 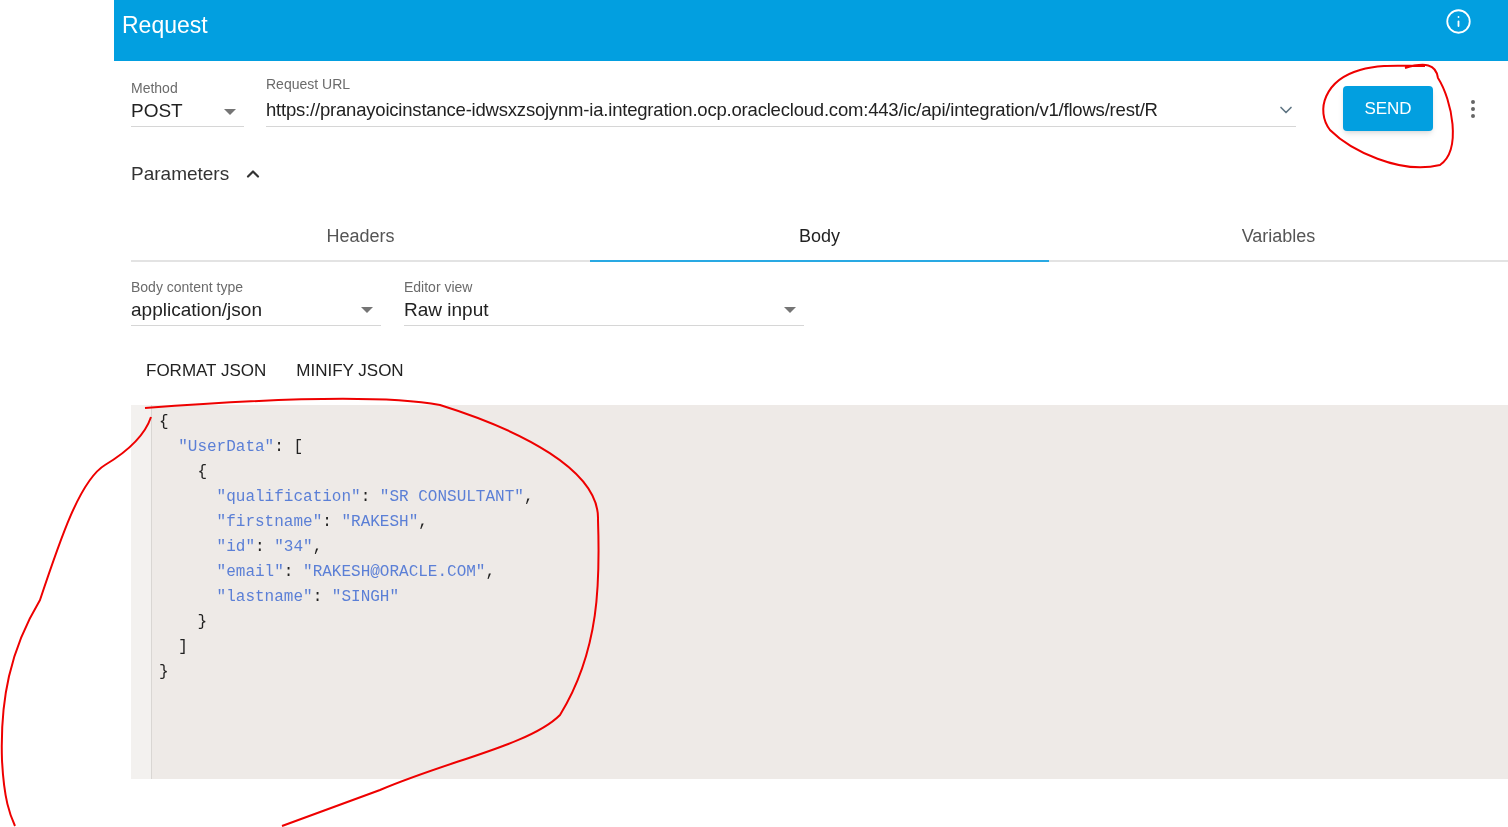 I want to click on action-button: MINIFY JSON, so click(x=350, y=370).